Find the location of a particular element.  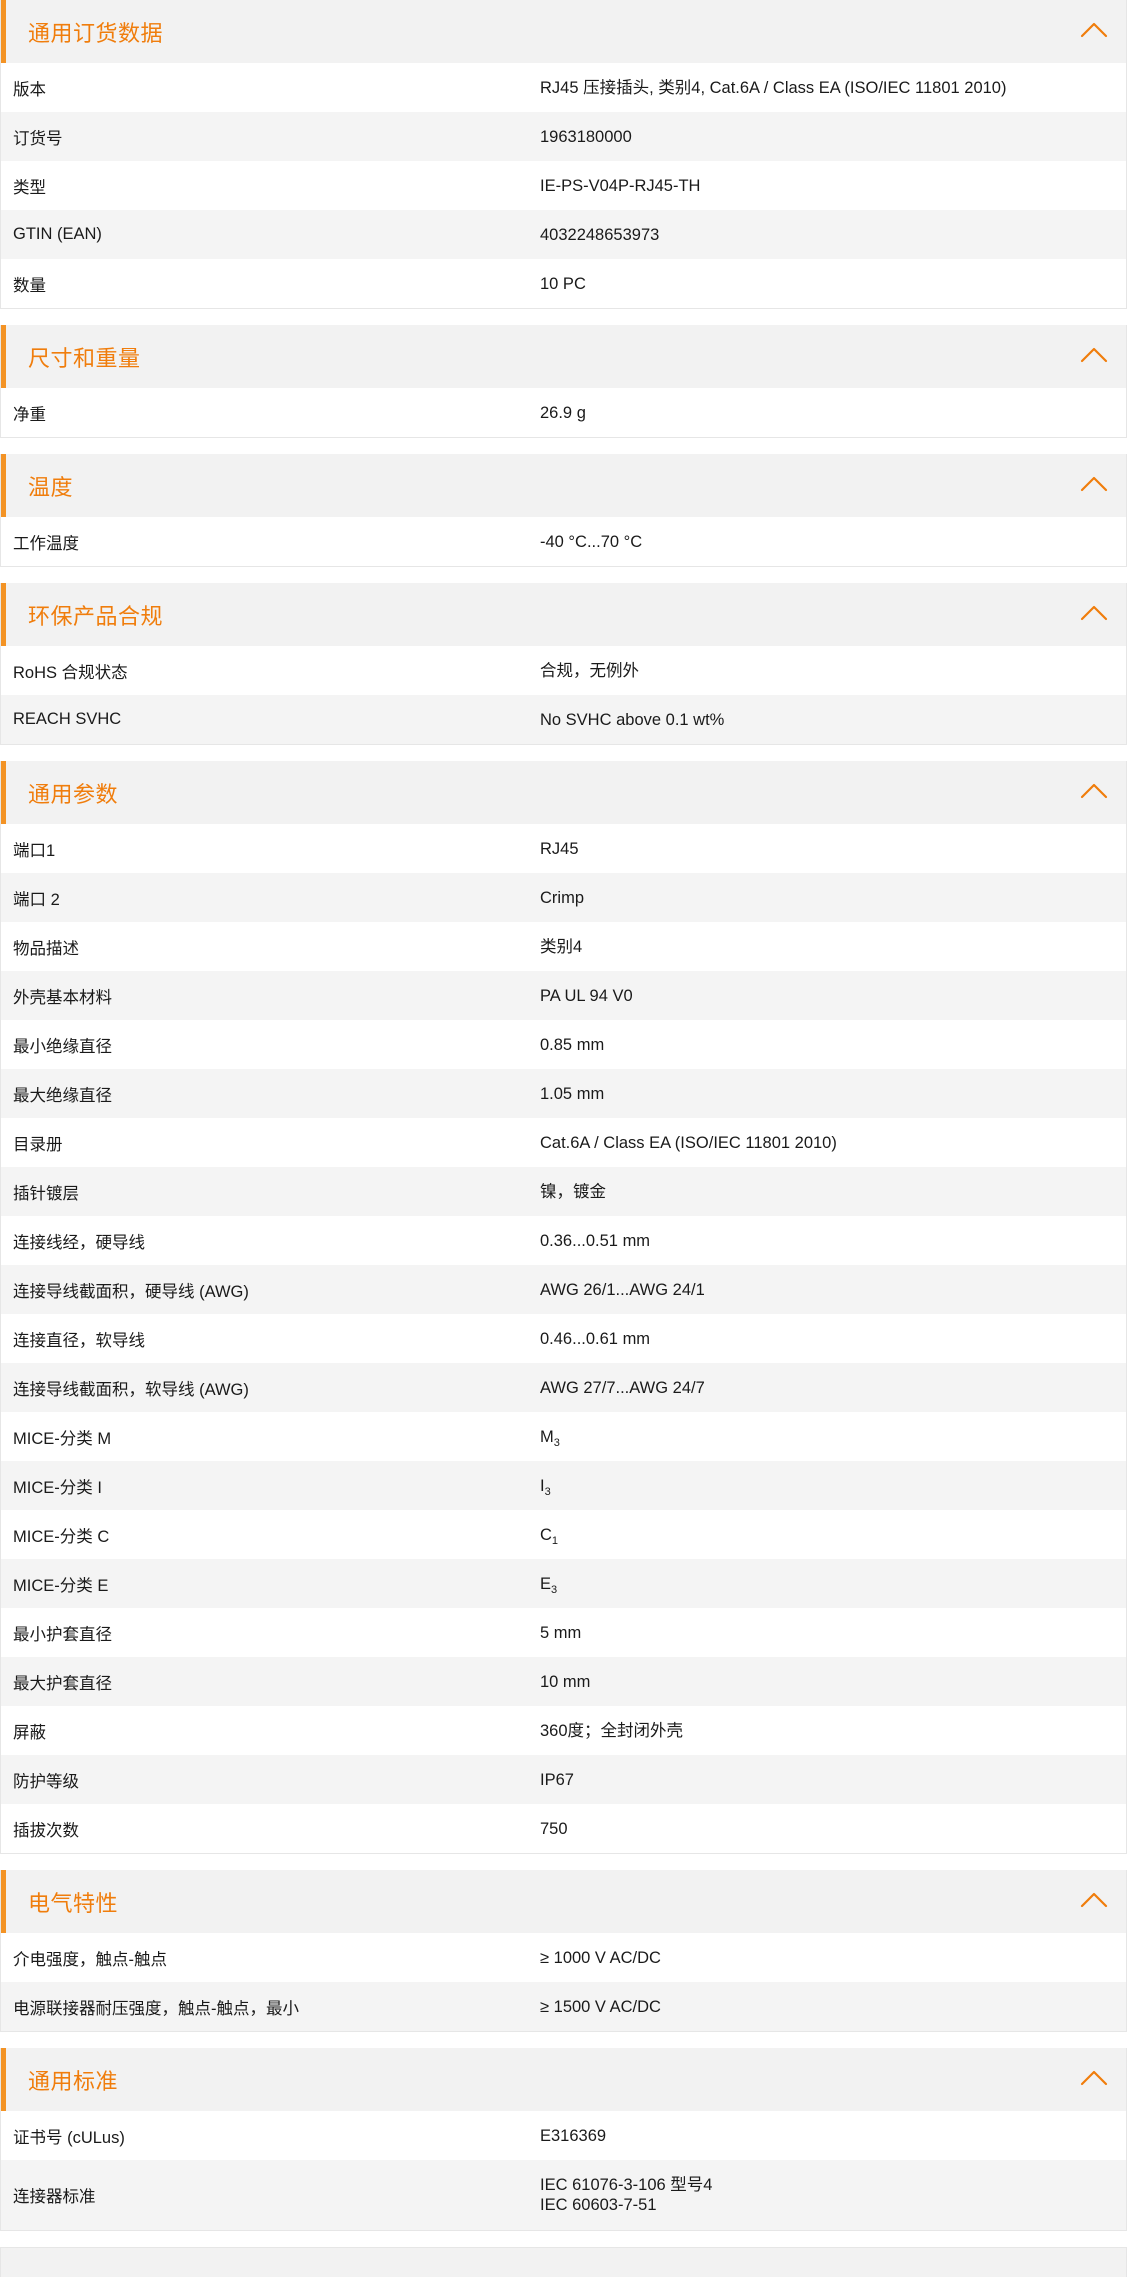

spec-row: 最大绝缘直径 1.05 mm is located at coordinates (563, 1093).